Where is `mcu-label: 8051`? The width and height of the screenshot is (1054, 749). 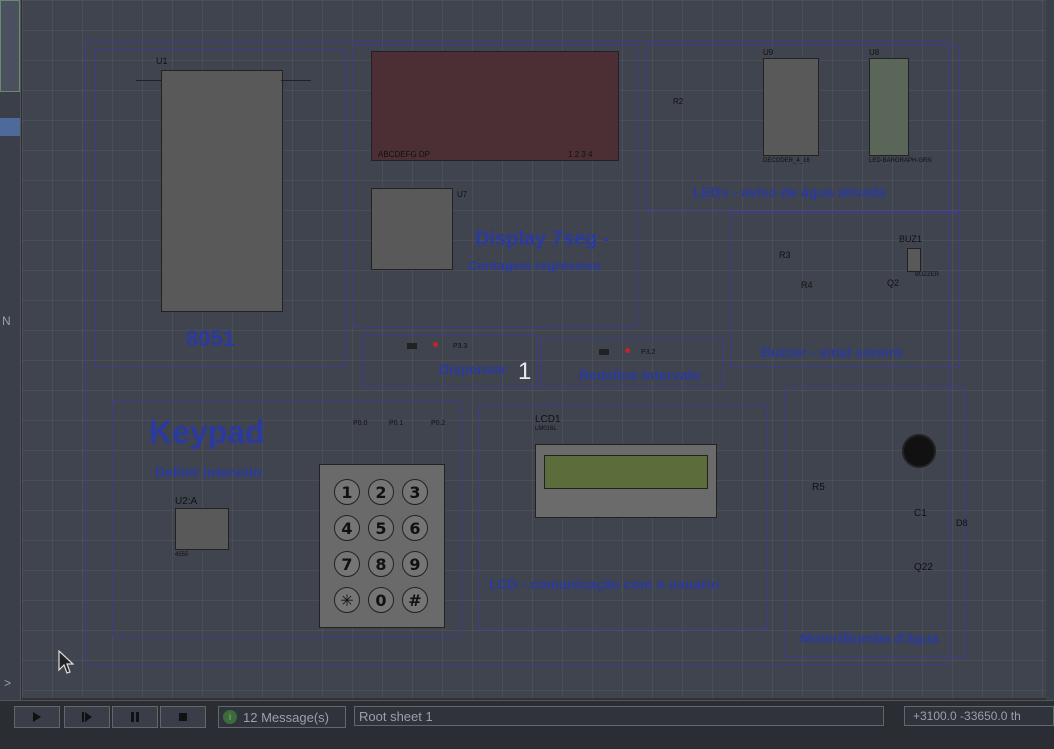
mcu-label: 8051 is located at coordinates (210, 338).